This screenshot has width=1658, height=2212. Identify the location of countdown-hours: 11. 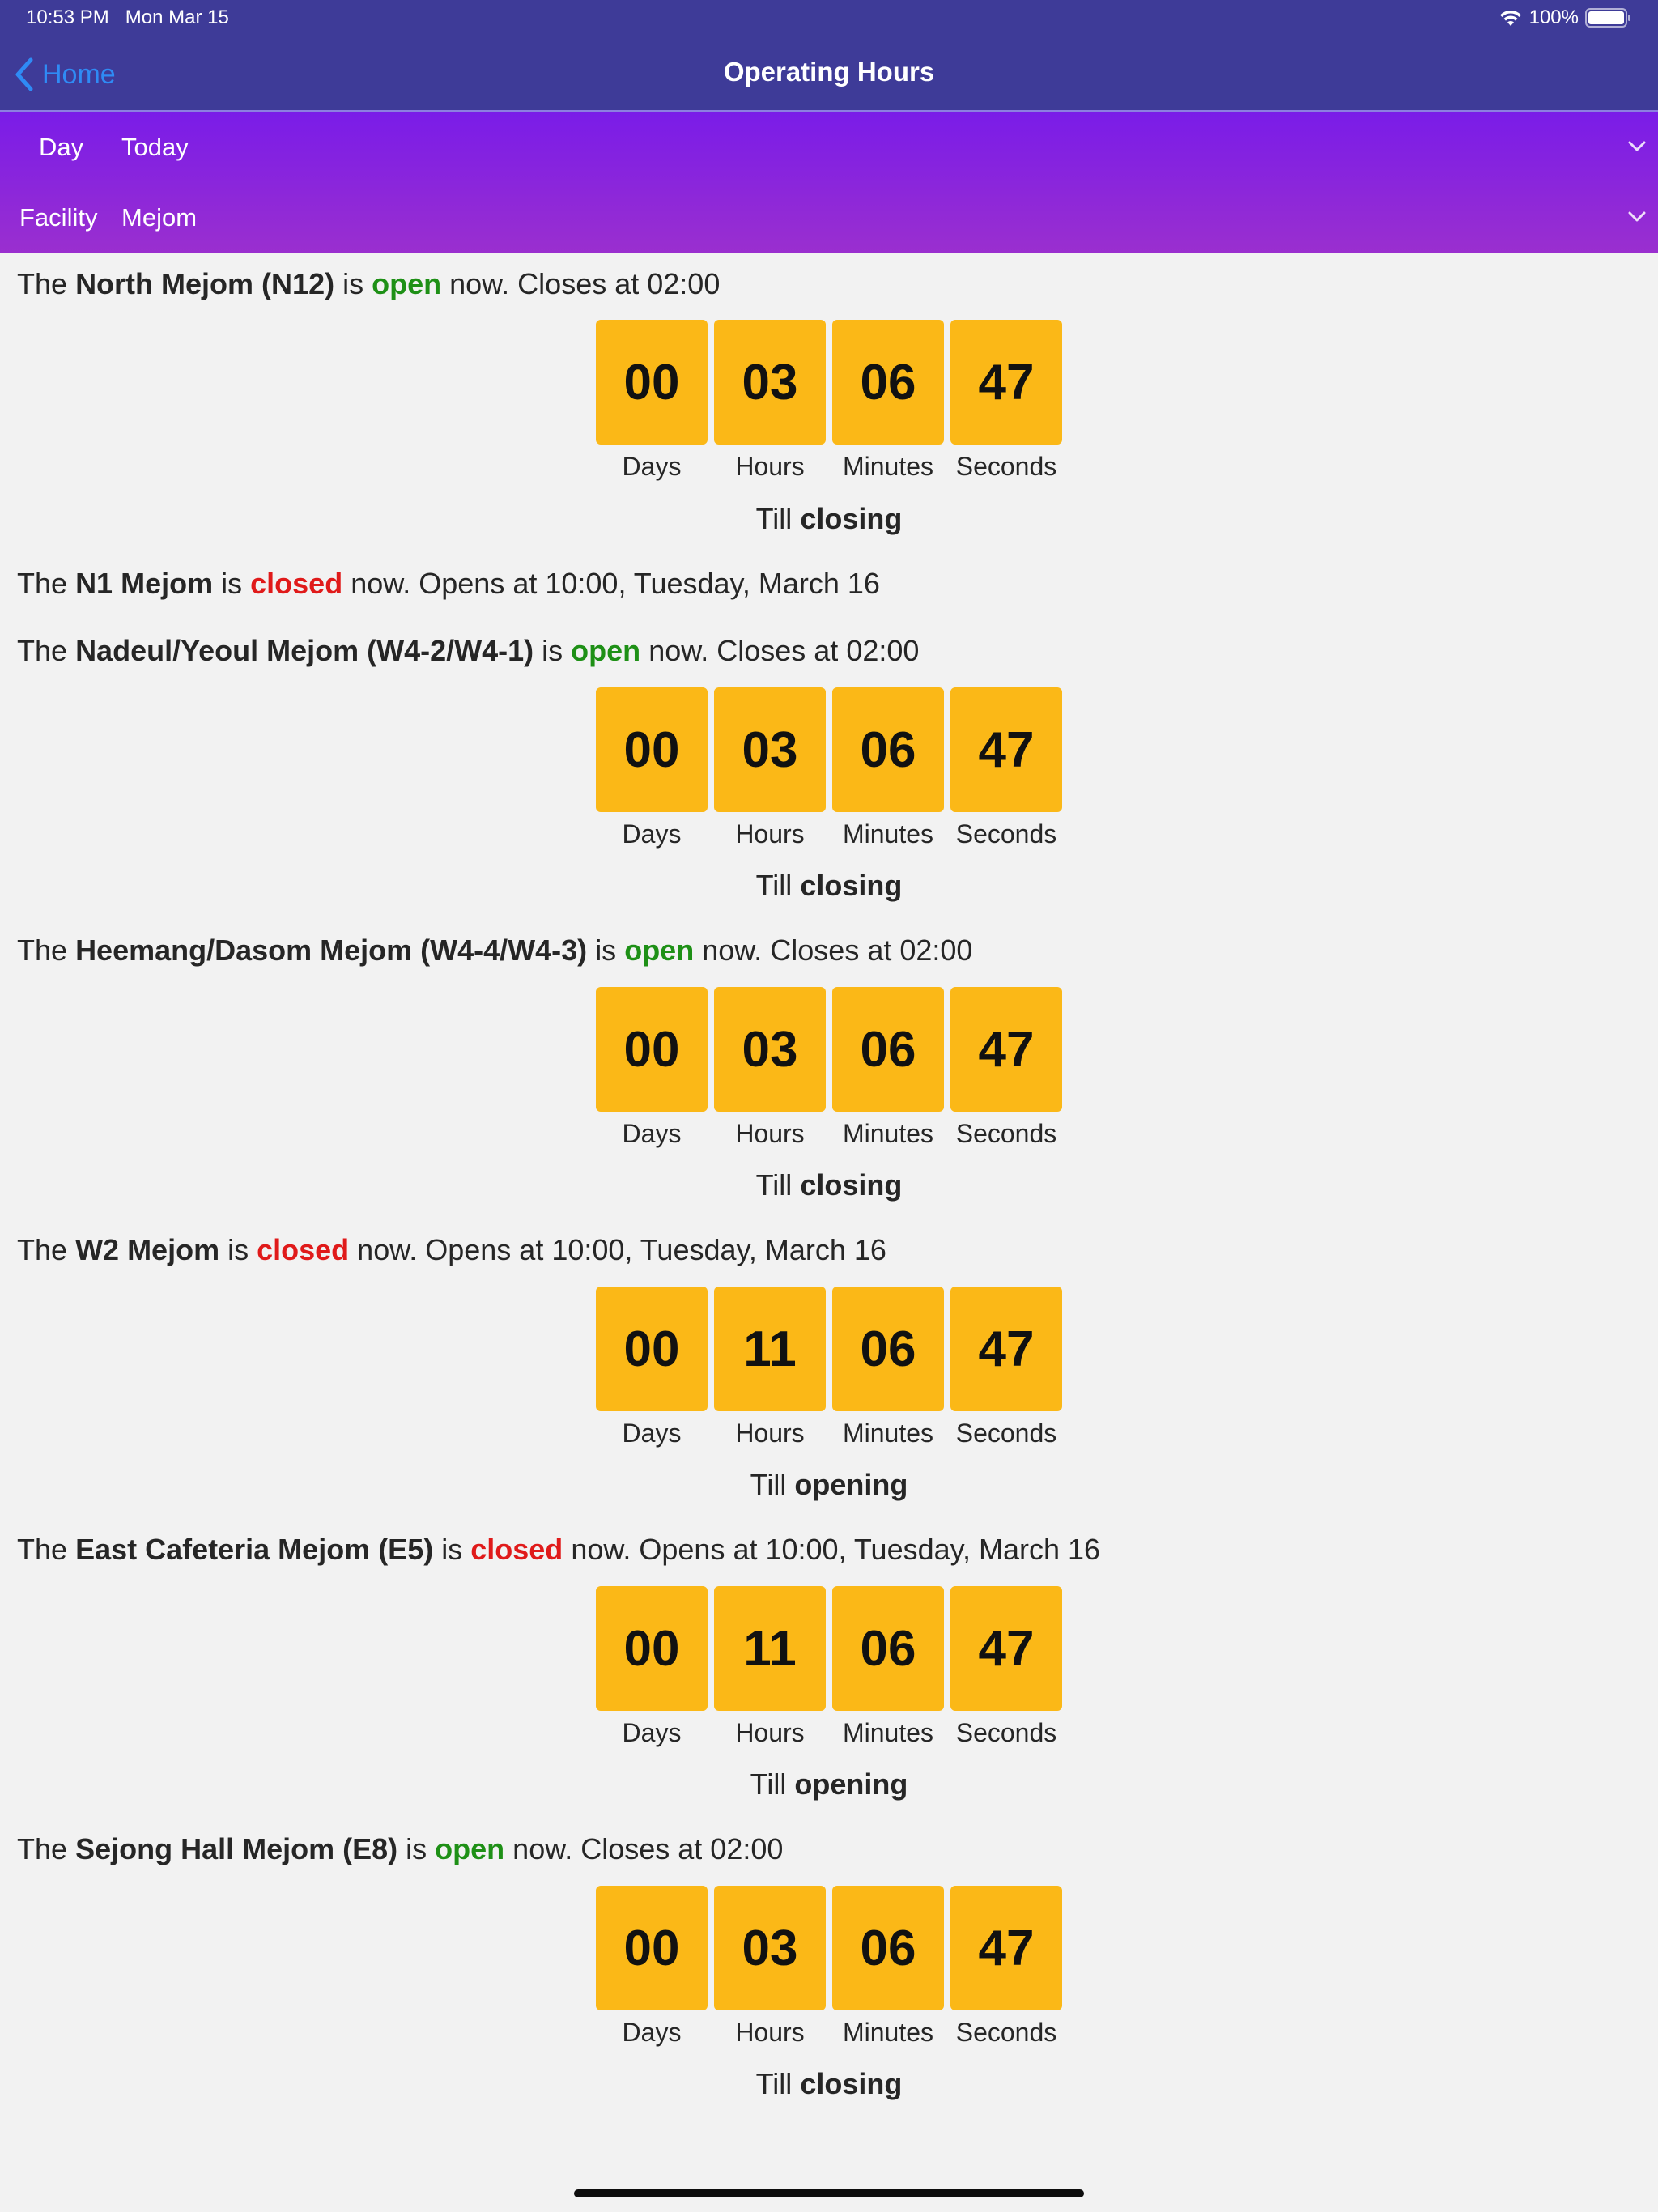
(770, 1649).